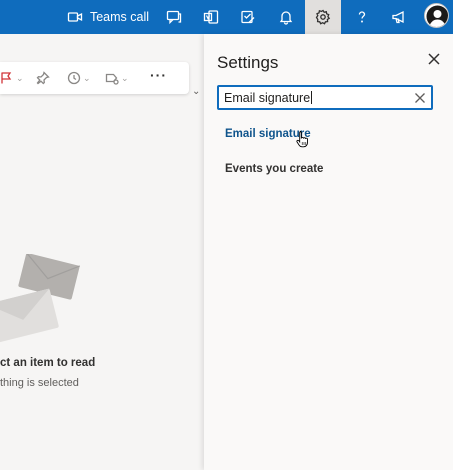 Image resolution: width=453 pixels, height=470 pixels. Describe the element at coordinates (39, 383) in the screenshot. I see `empty-state-subtitle: thing is selected` at that location.